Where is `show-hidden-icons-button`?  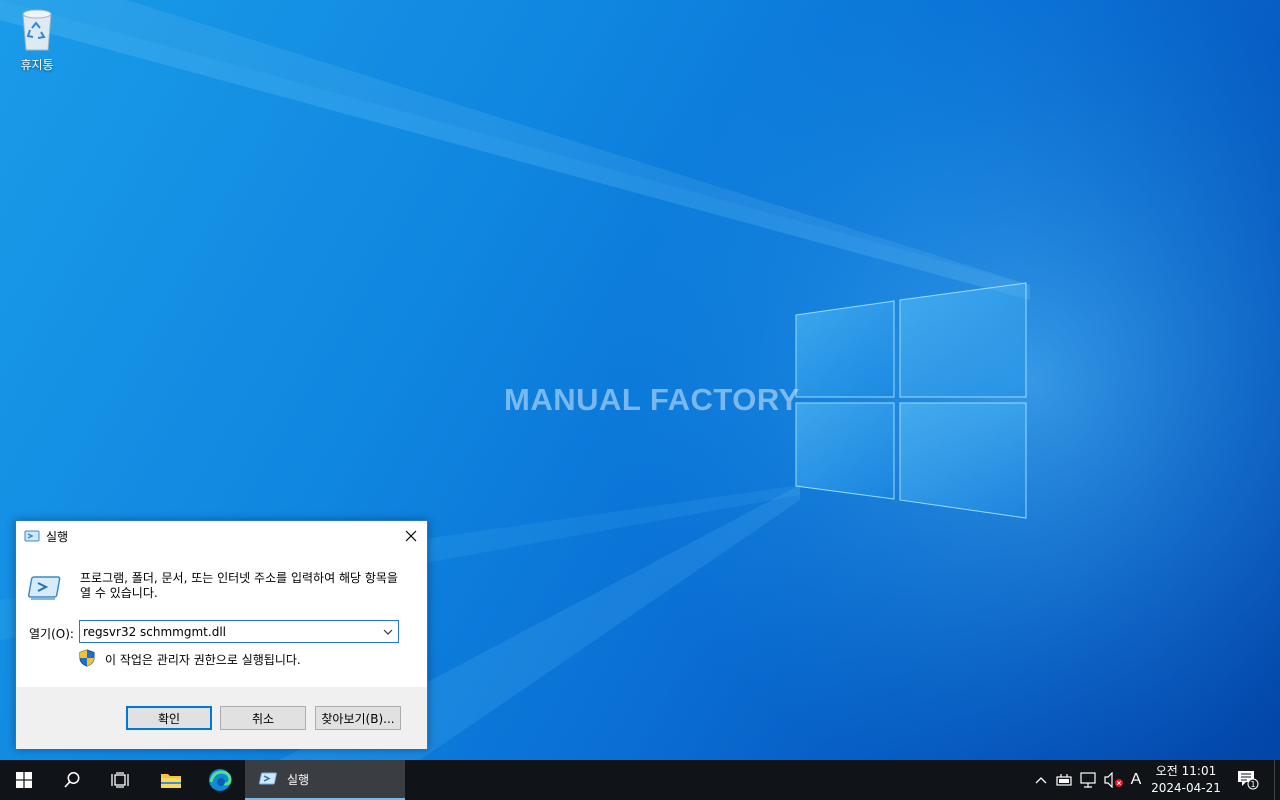 show-hidden-icons-button is located at coordinates (1041, 780).